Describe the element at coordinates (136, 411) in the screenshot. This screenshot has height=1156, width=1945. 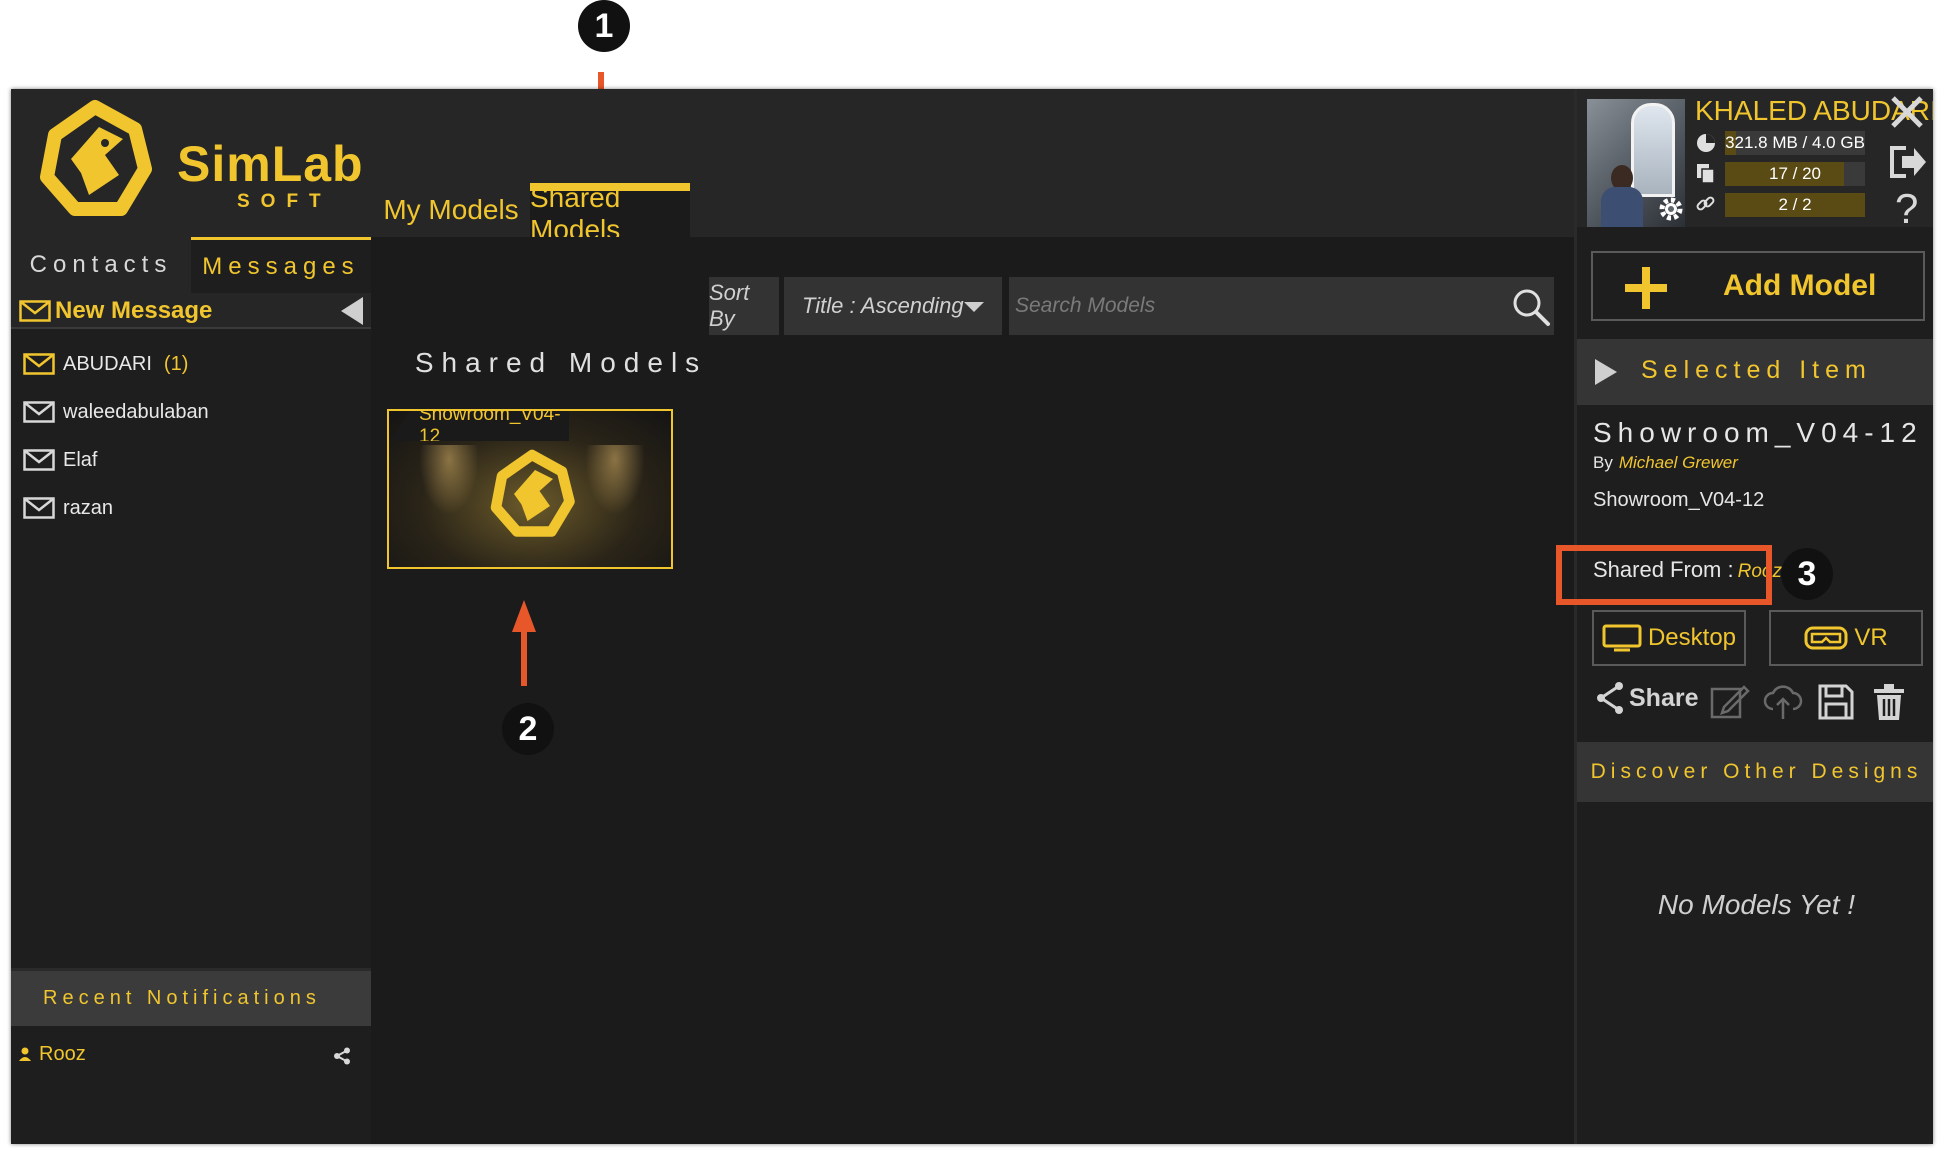
I see `contact-name: waleedabulaban` at that location.